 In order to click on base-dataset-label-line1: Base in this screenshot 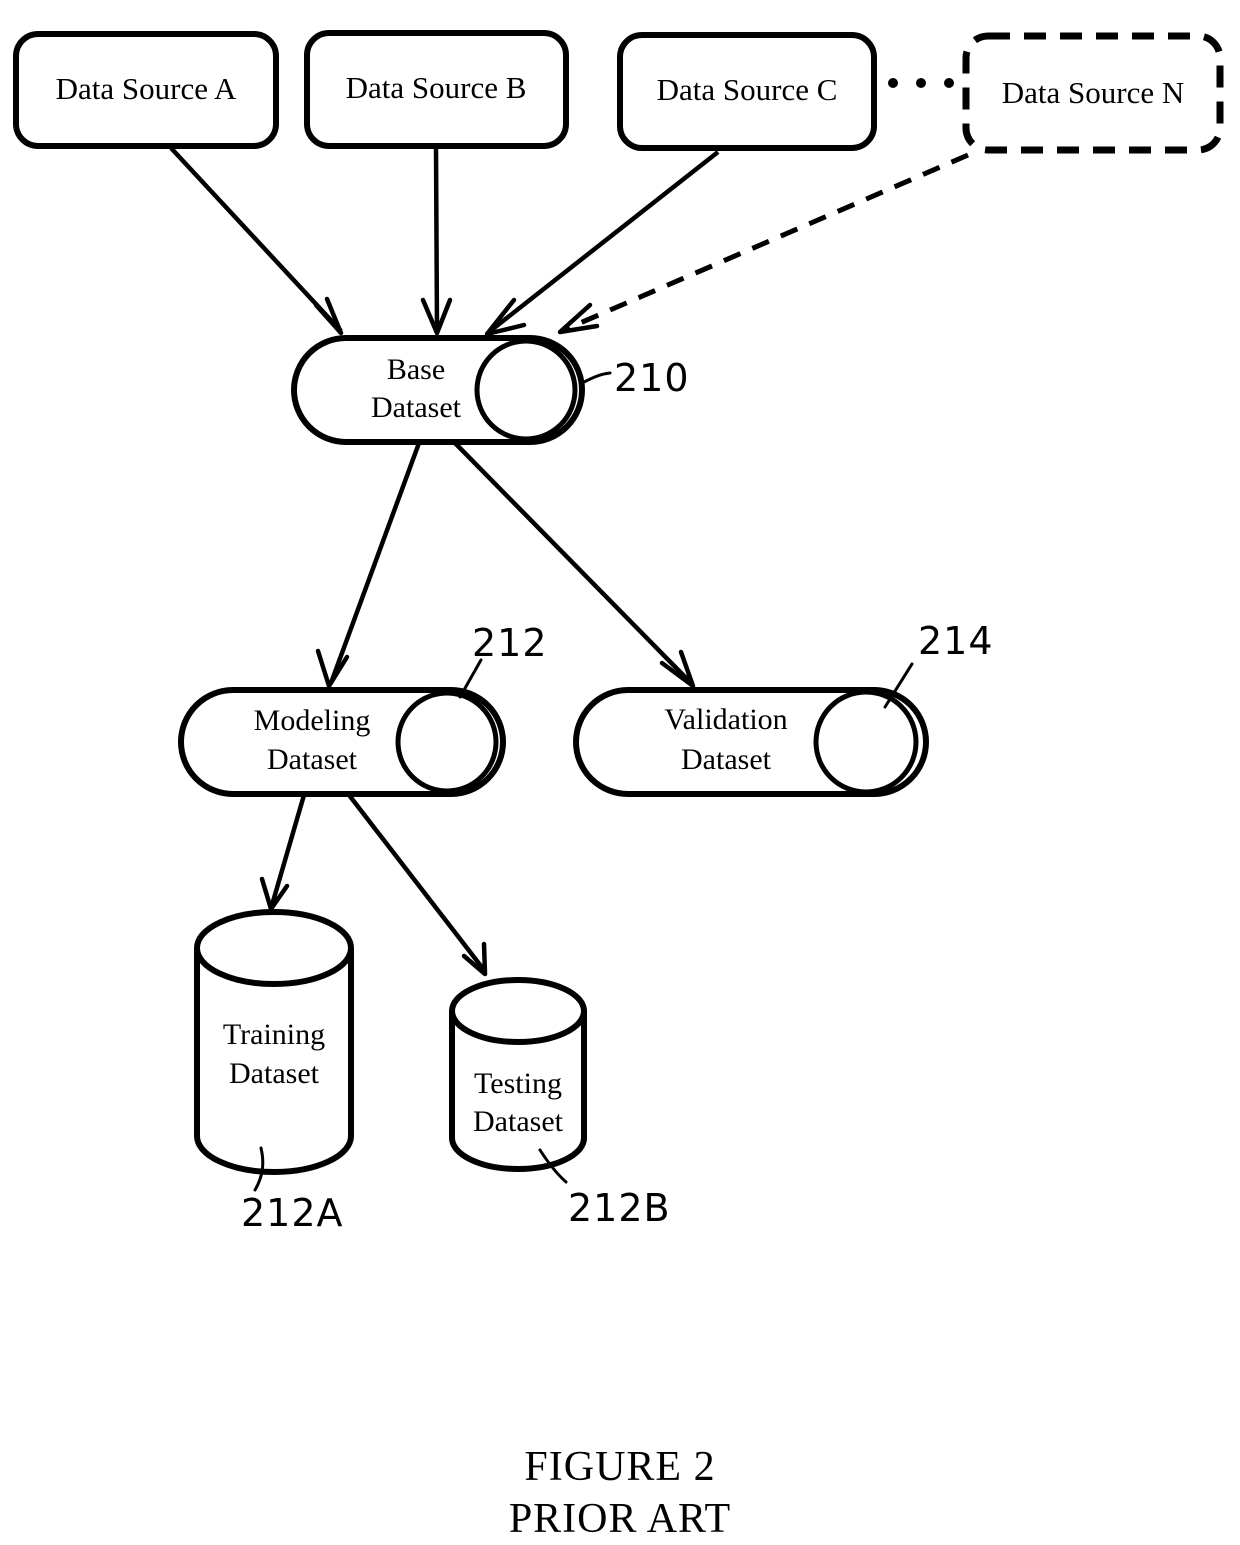, I will do `click(416, 369)`.